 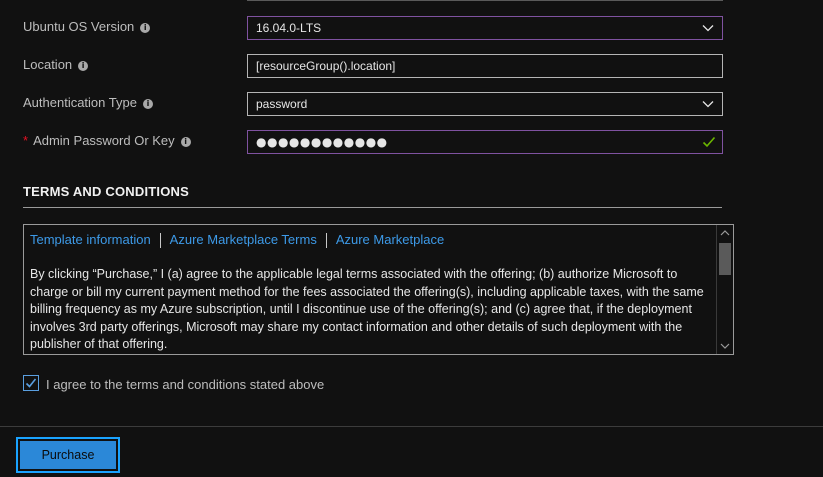 I want to click on location-label-text: Location, so click(x=48, y=64).